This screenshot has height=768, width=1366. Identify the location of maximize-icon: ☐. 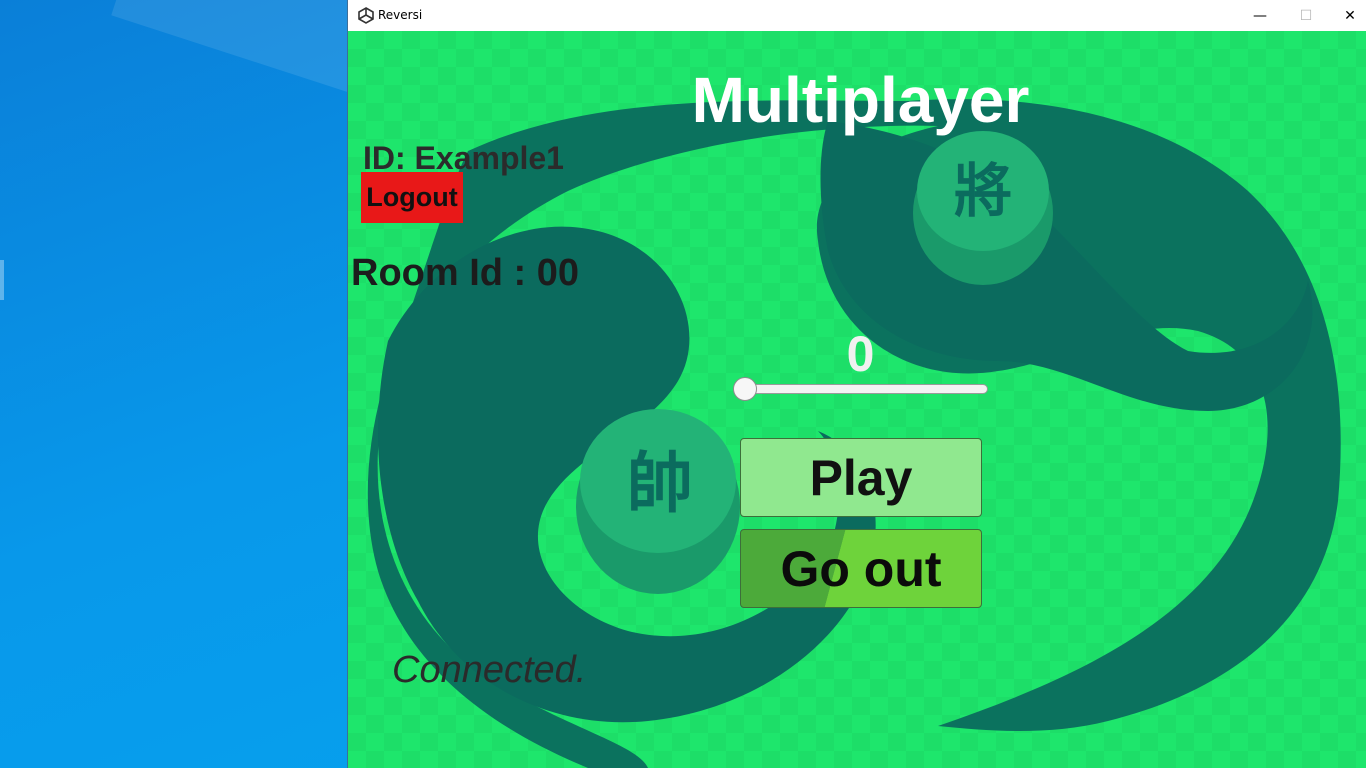
(1306, 15).